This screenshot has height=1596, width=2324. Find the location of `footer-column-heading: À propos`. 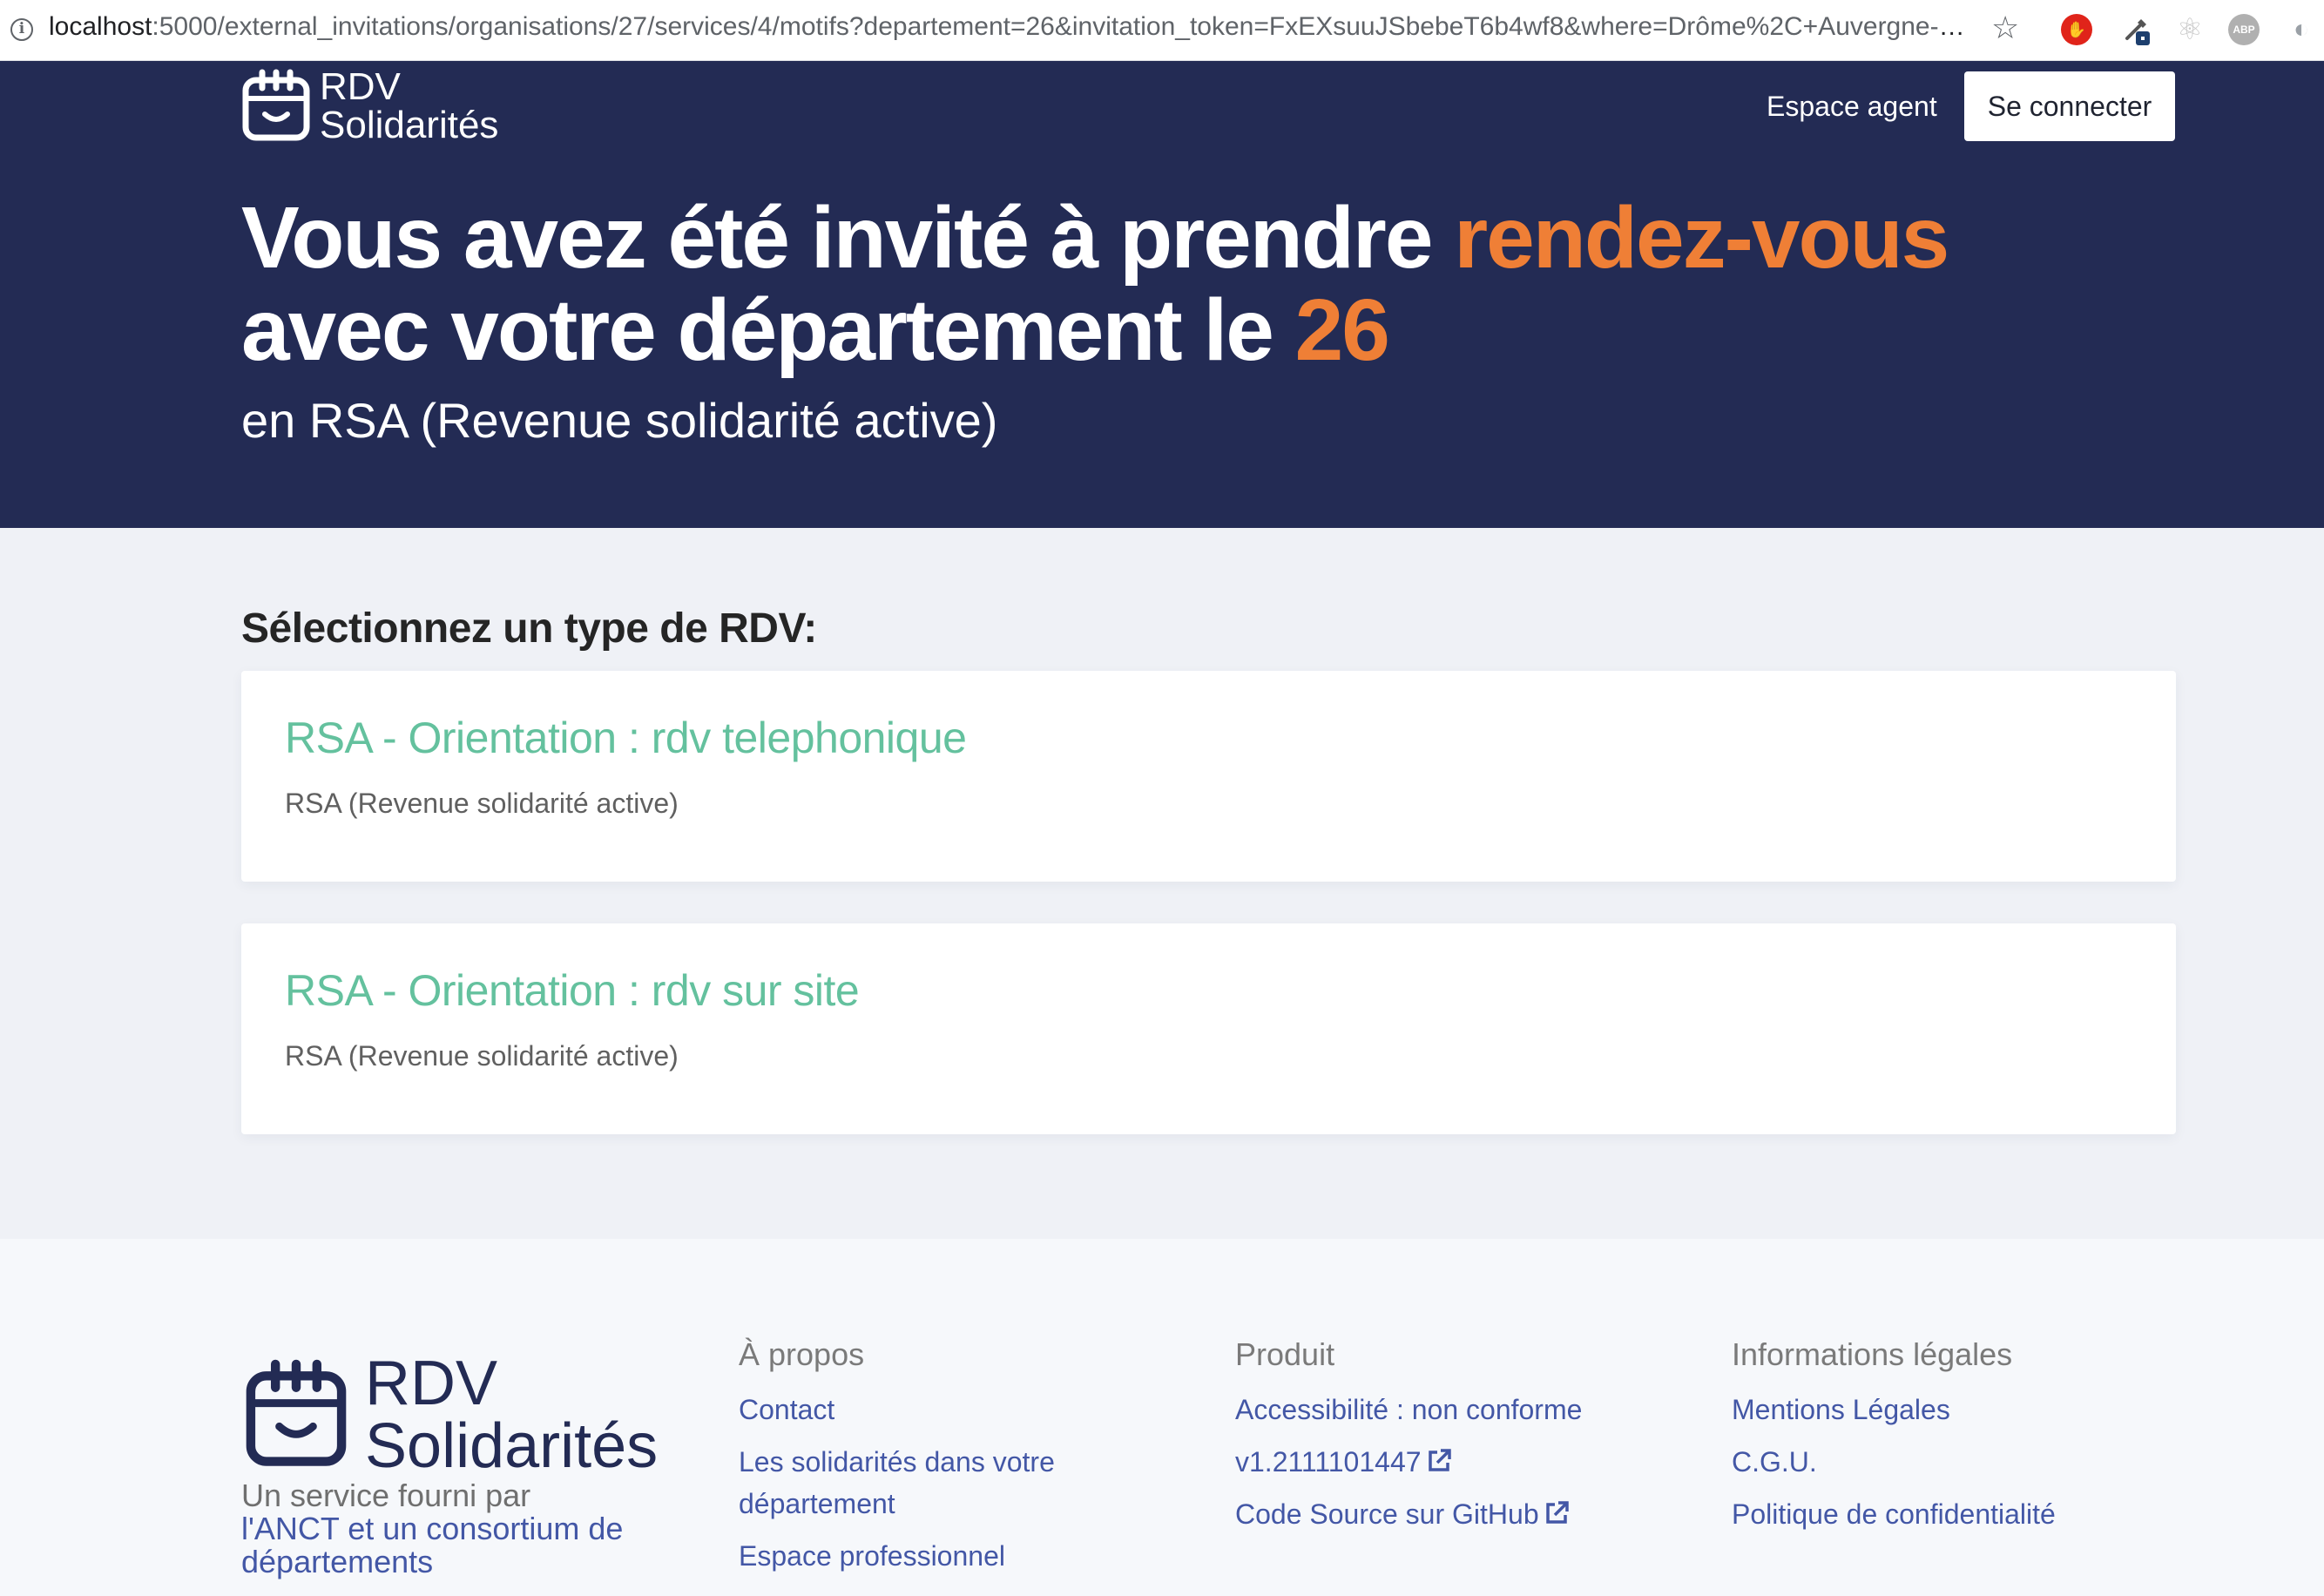

footer-column-heading: À propos is located at coordinates (802, 1354).